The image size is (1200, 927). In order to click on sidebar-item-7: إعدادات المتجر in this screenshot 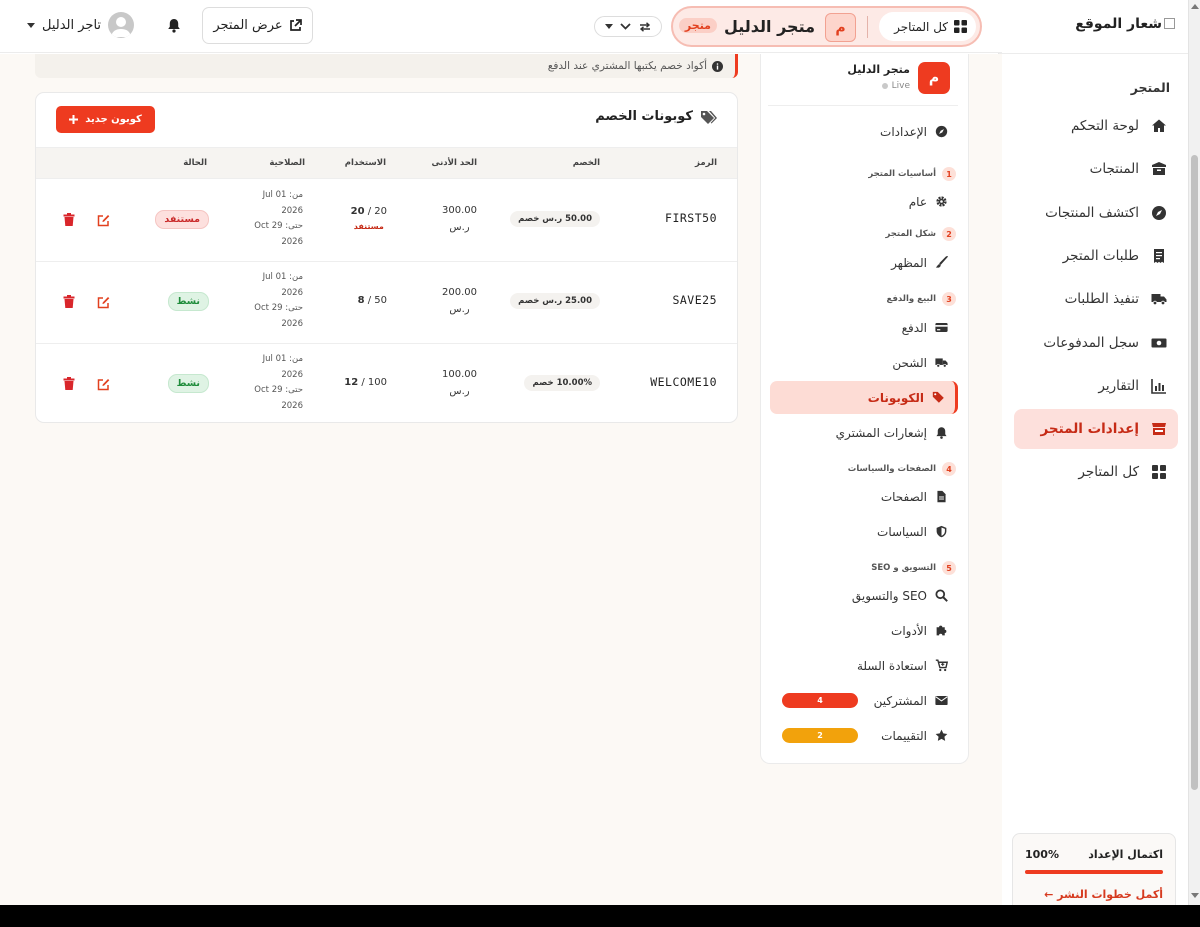, I will do `click(1096, 429)`.